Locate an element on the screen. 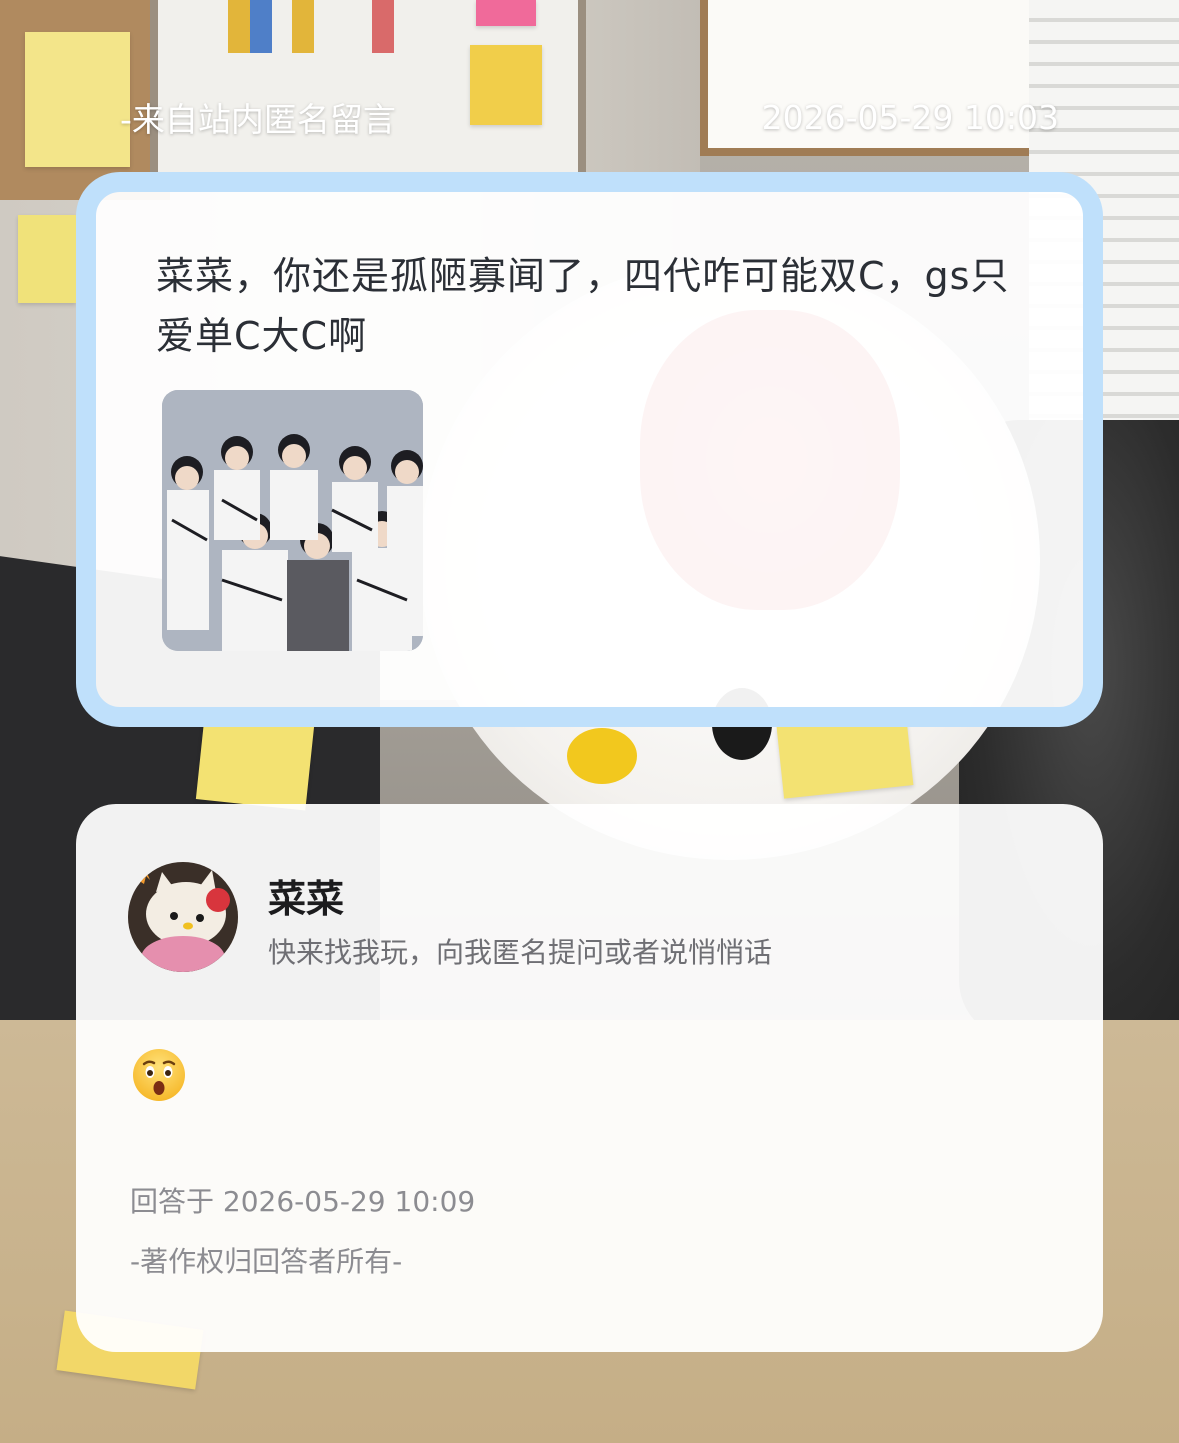 This screenshot has width=1179, height=1443. answerer-name: 菜菜 is located at coordinates (306, 899).